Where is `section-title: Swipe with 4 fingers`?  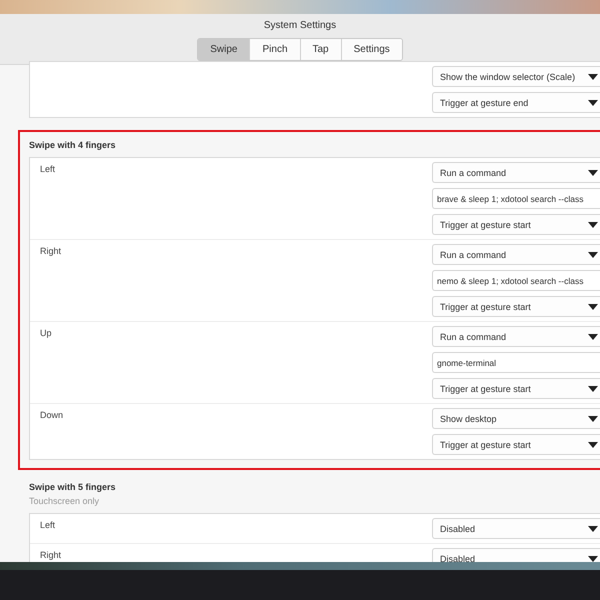
section-title: Swipe with 4 fingers is located at coordinates (73, 145).